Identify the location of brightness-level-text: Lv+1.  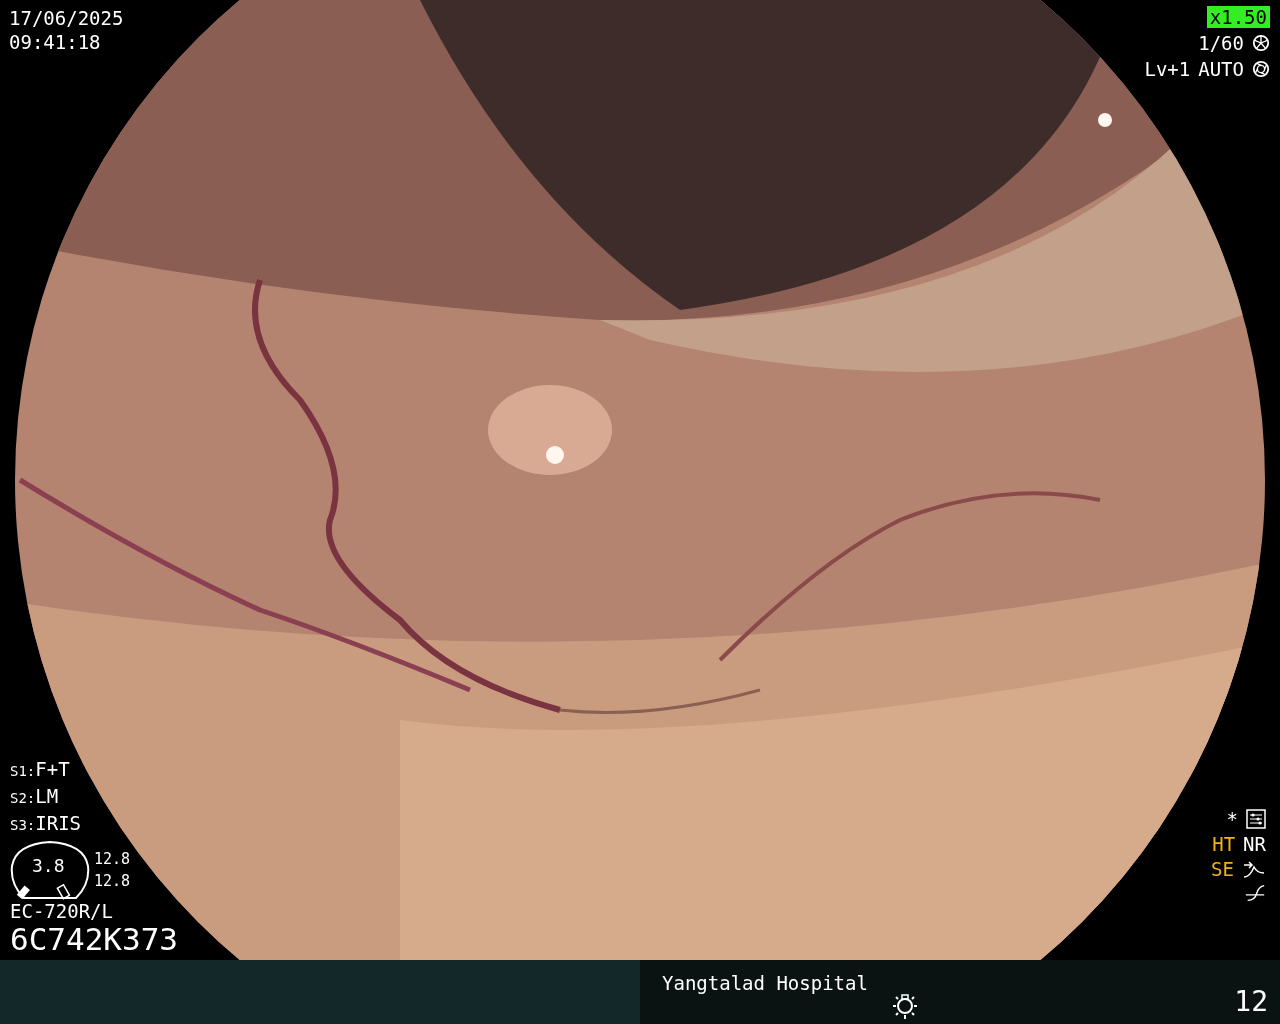
(1167, 69).